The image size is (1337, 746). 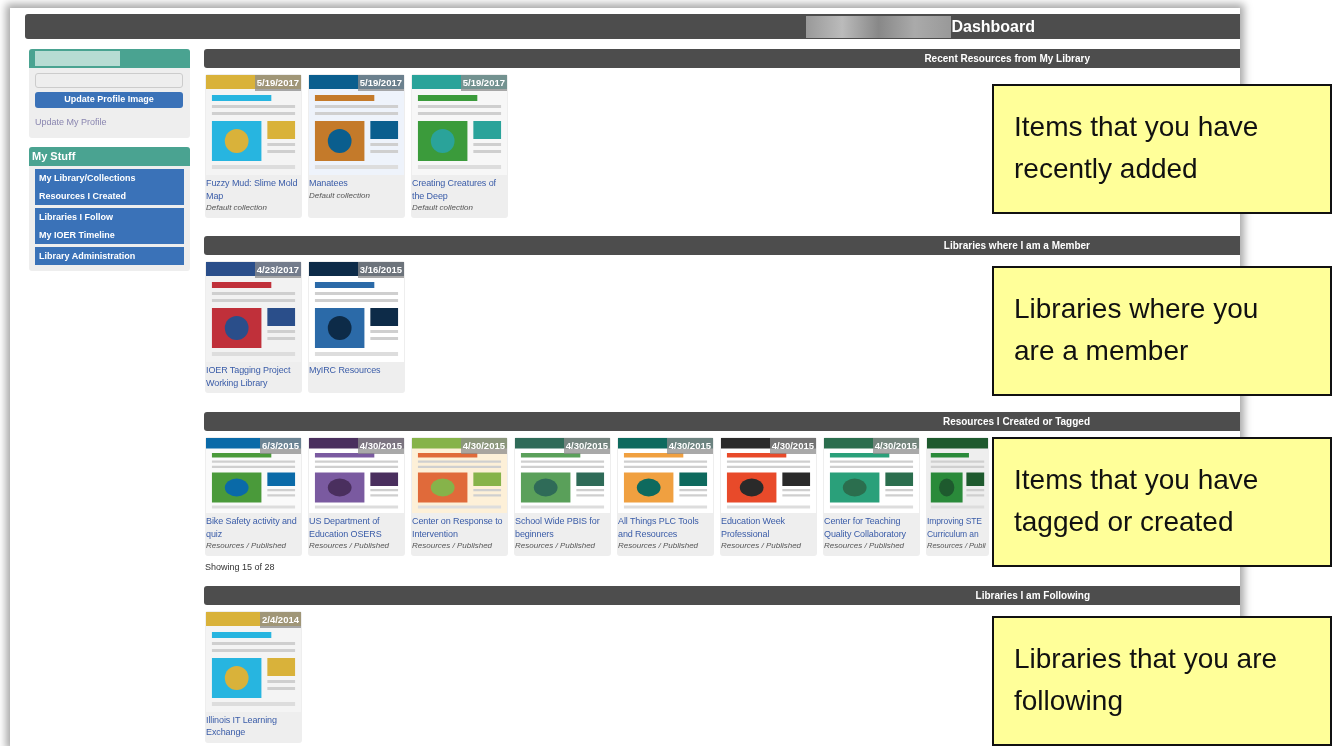 I want to click on page-title: Dashboard, so click(x=993, y=26).